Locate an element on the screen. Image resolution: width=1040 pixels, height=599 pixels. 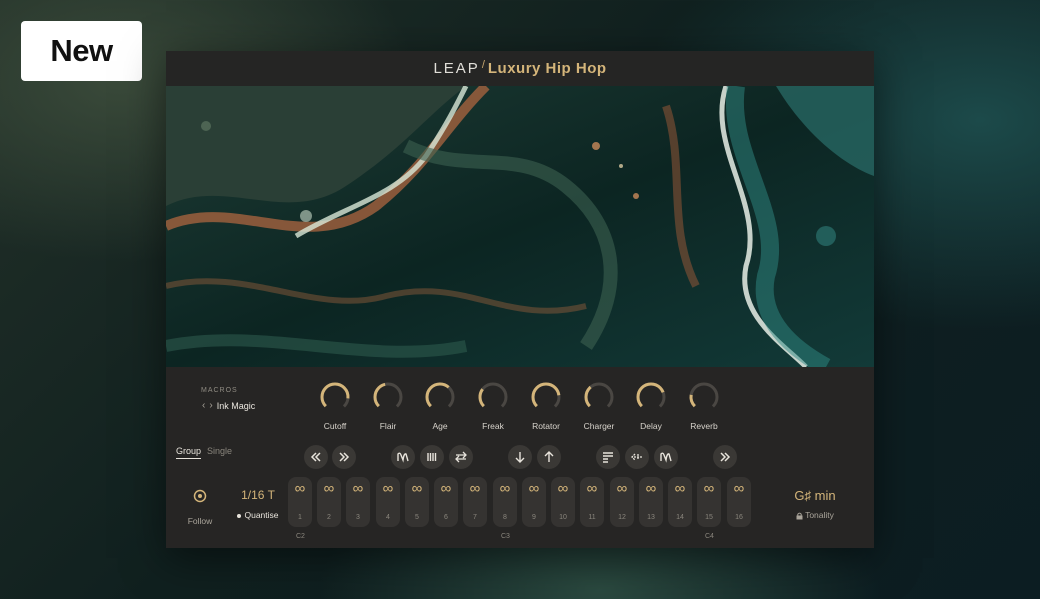
pad-number: 7 is located at coordinates (475, 517).